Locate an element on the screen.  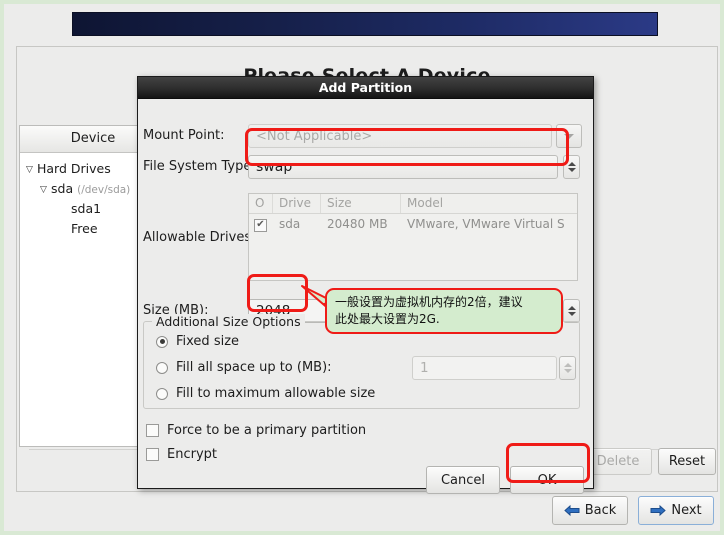
chevron-down-icon is located at coordinates (569, 136).